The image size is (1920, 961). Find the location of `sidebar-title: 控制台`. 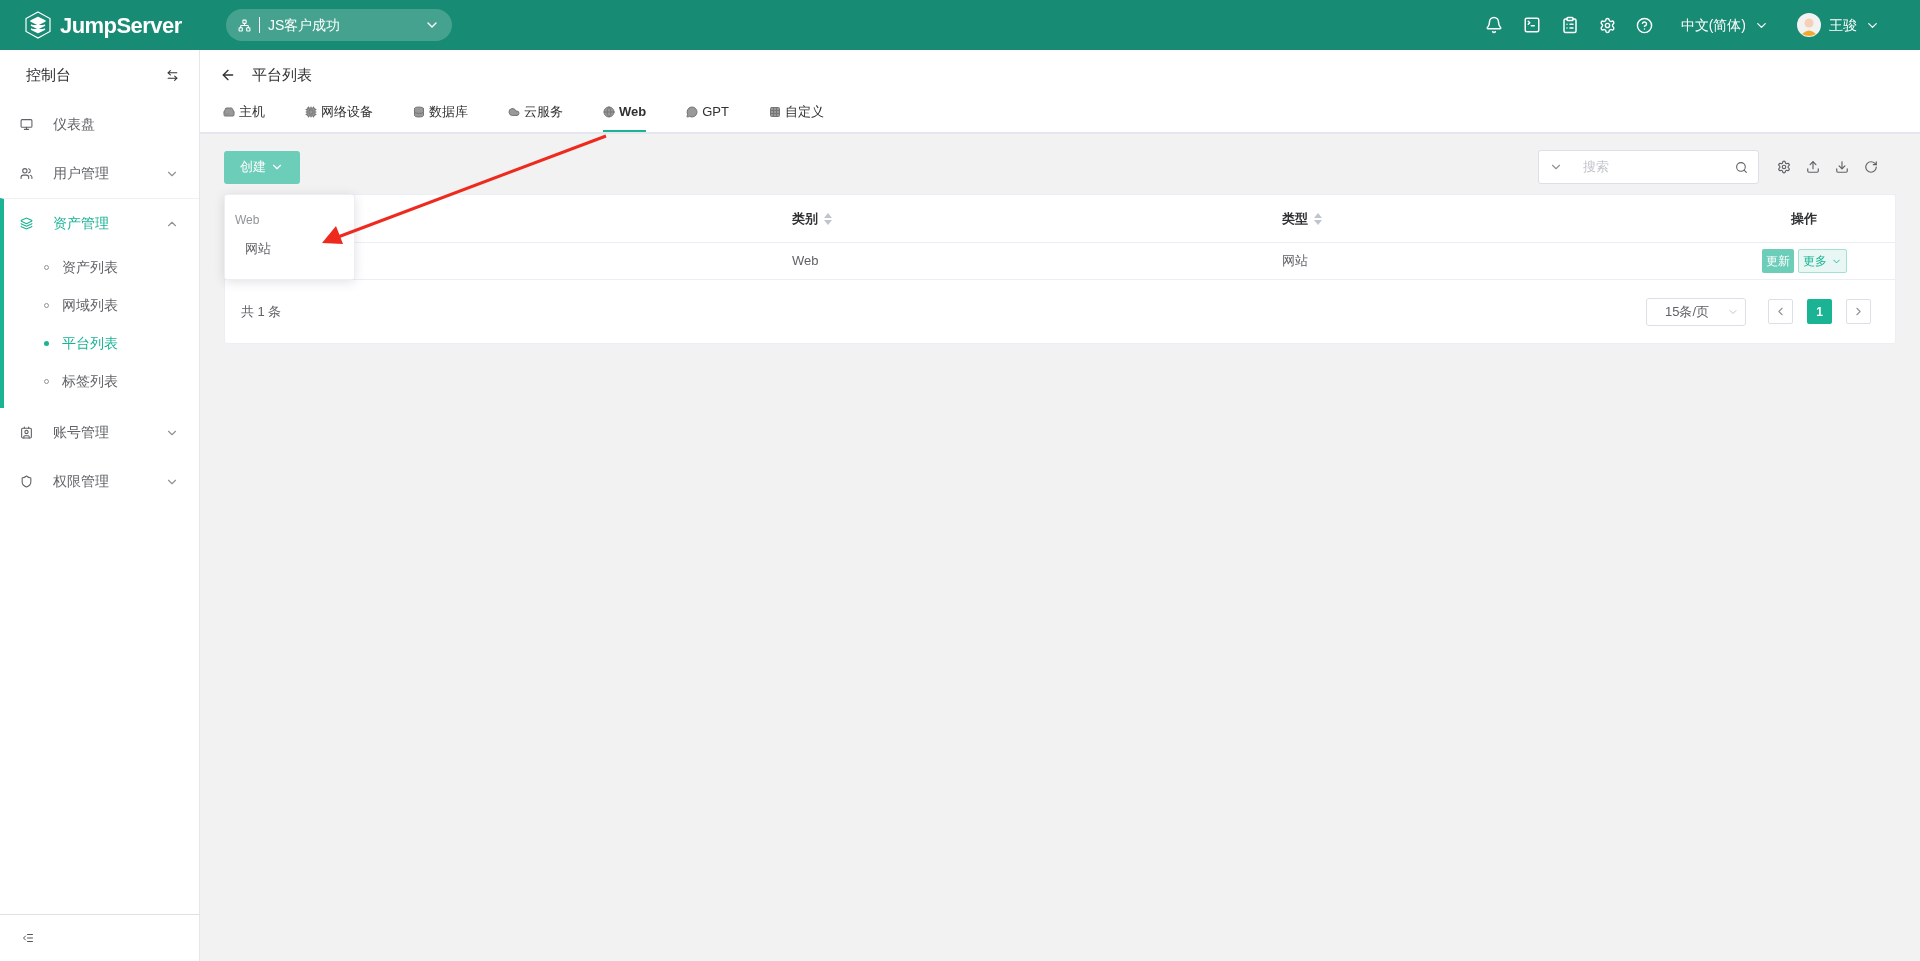

sidebar-title: 控制台 is located at coordinates (48, 74).